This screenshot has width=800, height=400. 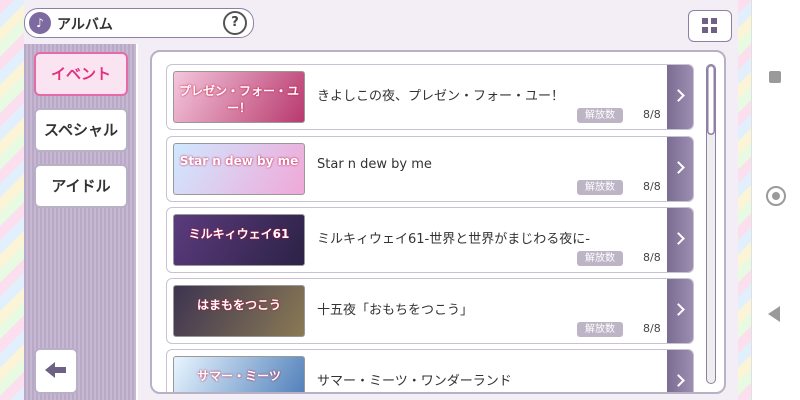 I want to click on list-item: はまもをつこう 十五夜「おもちをつこう」 解放数 8/8, so click(x=430, y=311).